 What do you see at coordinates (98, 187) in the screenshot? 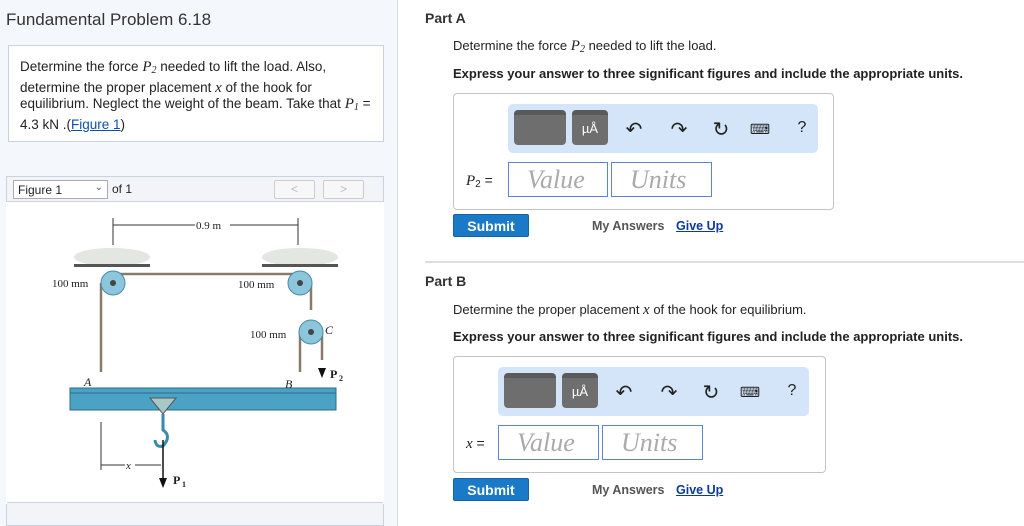
I see `chevron-down-icon: ⌄` at bounding box center [98, 187].